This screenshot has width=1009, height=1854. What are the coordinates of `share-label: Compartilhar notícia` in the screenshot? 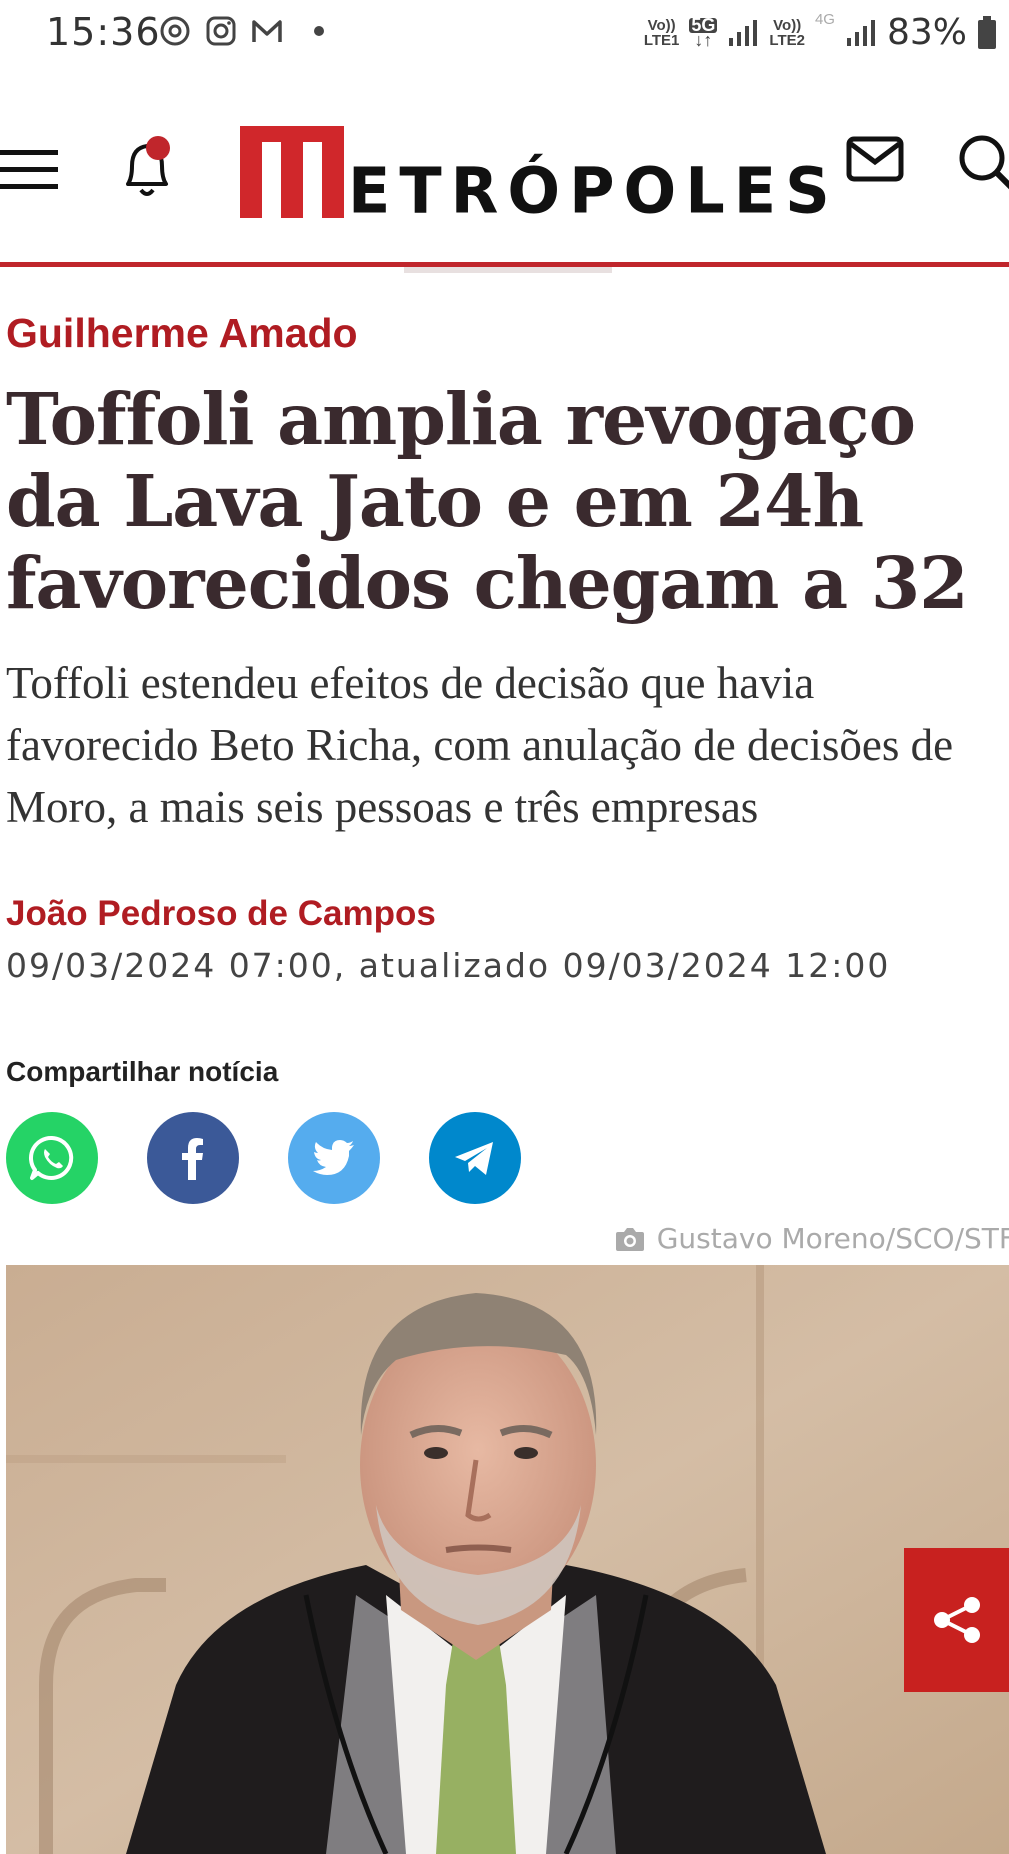 It's located at (142, 1071).